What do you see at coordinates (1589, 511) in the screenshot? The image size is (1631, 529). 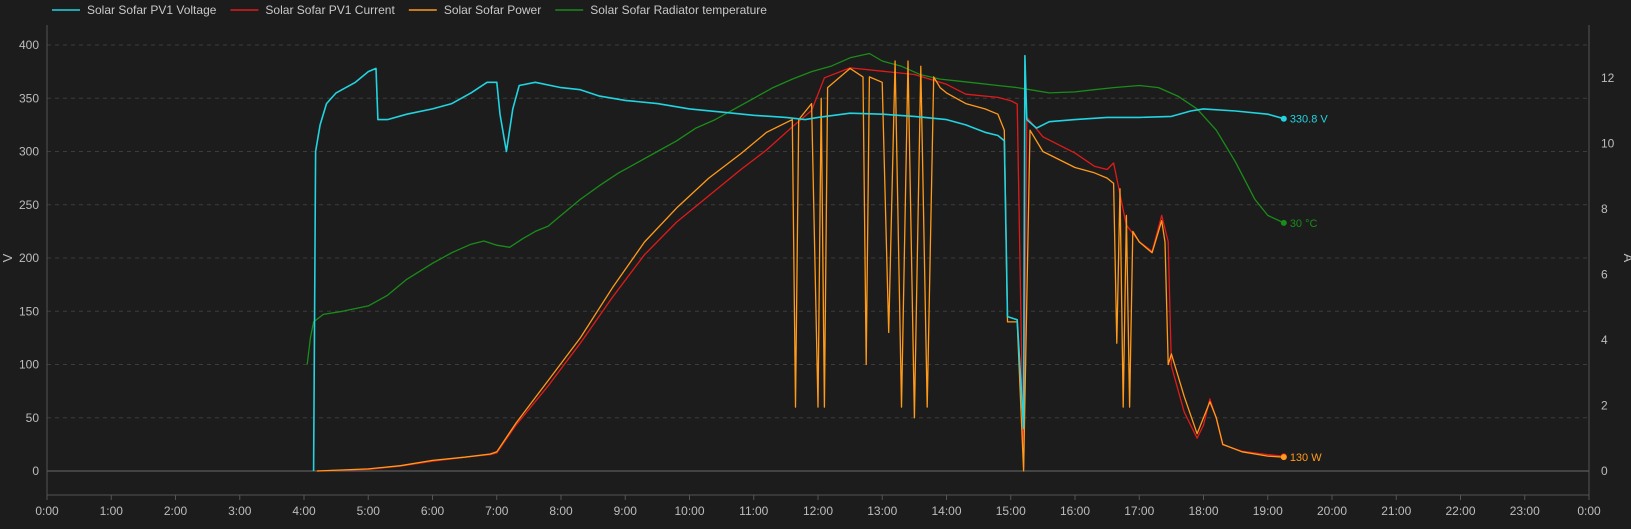 I see `x-tick-24: 0:00` at bounding box center [1589, 511].